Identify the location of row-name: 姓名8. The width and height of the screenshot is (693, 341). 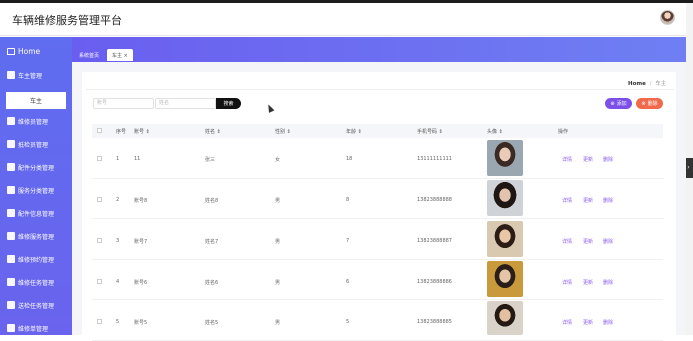
(212, 201).